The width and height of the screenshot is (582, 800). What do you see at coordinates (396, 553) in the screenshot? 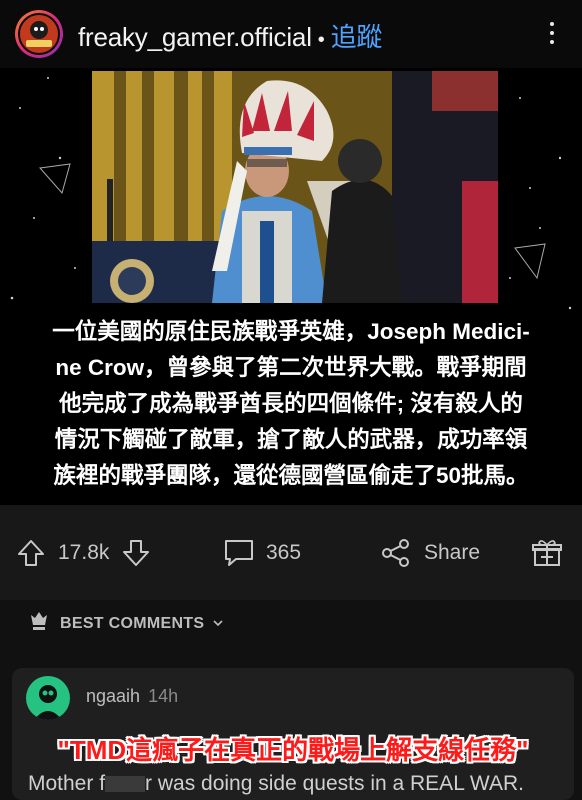
I see `share-icon` at bounding box center [396, 553].